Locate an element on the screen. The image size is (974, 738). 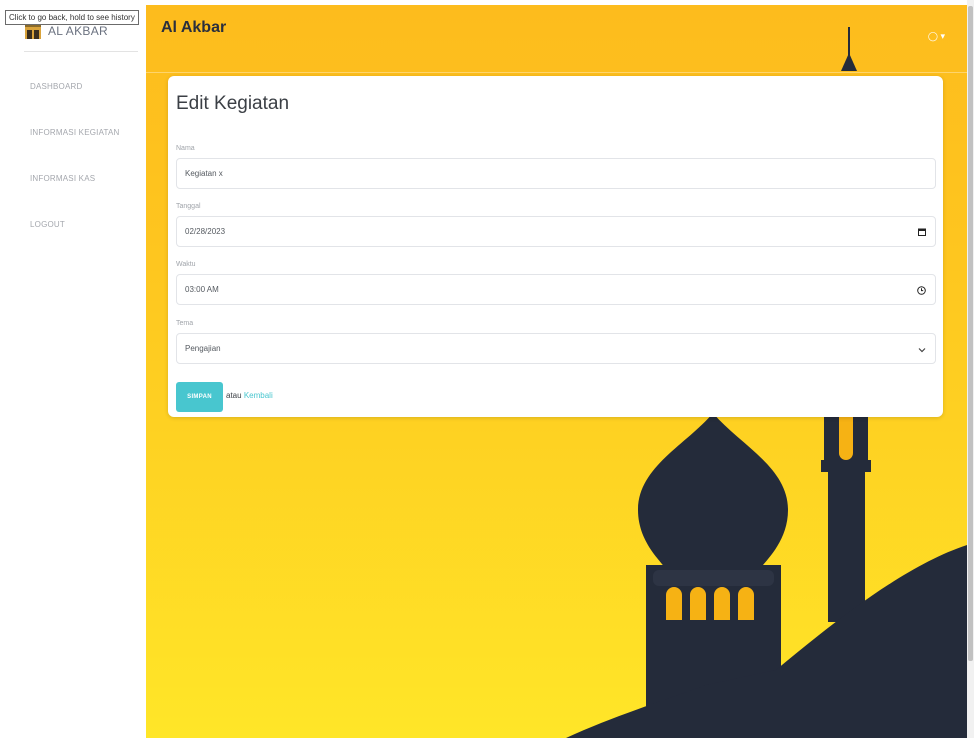
tanggal-value: 02/28/2023 is located at coordinates (205, 231).